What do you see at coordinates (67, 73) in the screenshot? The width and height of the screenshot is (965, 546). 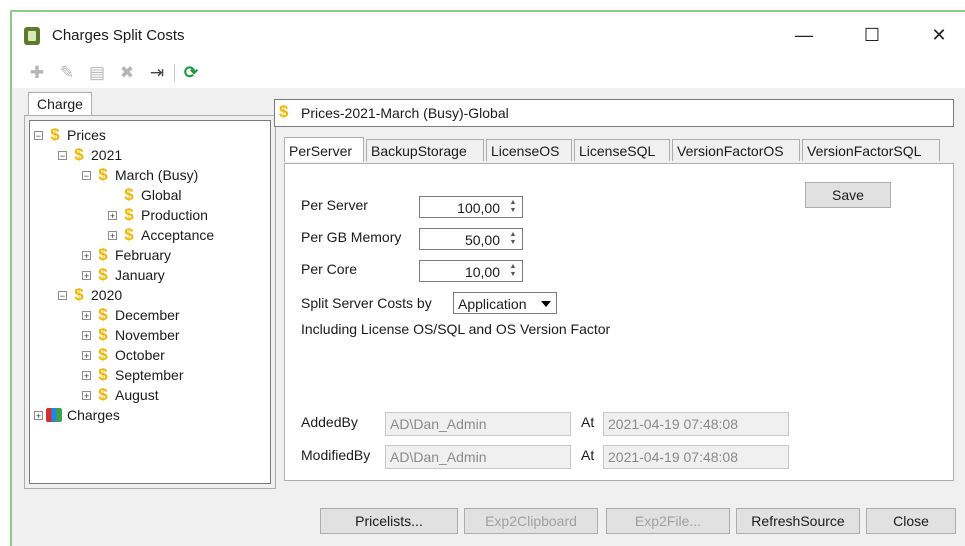 I see `edit-icon: ✎` at bounding box center [67, 73].